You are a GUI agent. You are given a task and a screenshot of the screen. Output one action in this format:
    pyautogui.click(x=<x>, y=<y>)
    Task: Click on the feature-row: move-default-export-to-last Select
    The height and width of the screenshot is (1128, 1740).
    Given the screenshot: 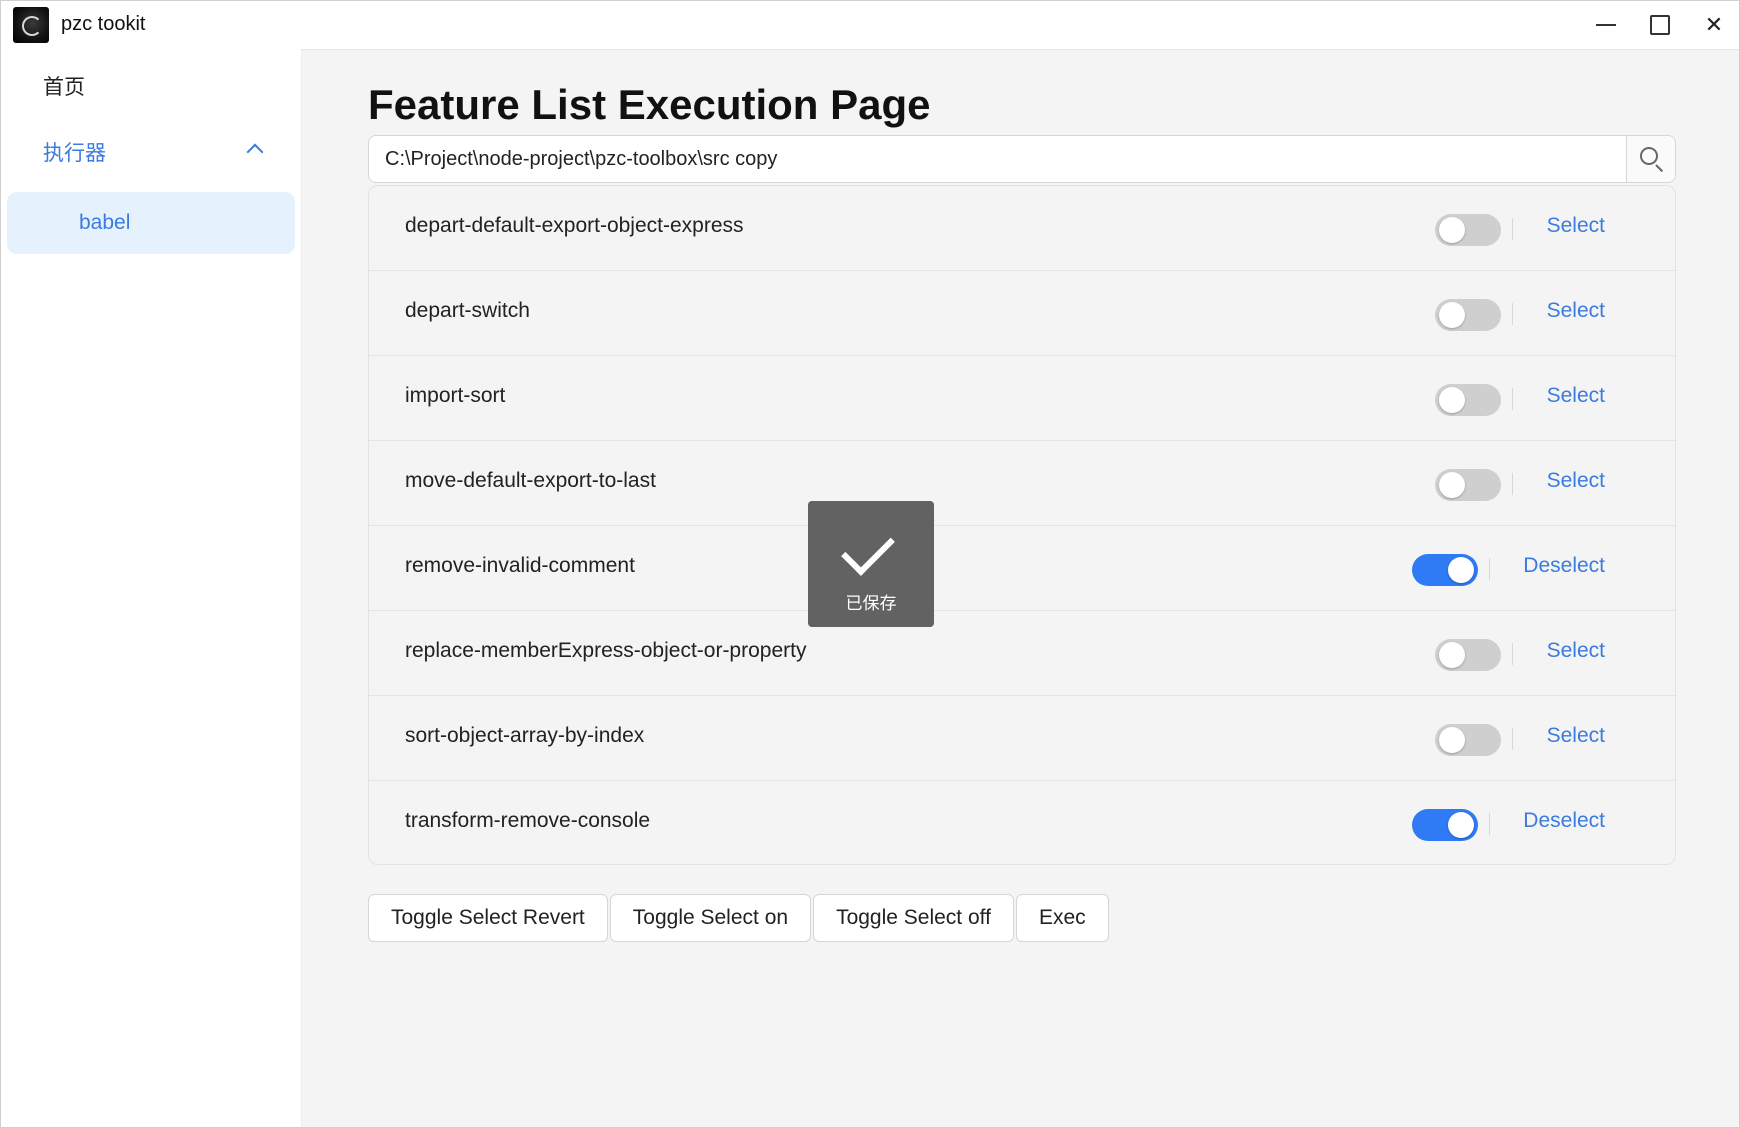 What is the action you would take?
    pyautogui.click(x=1022, y=483)
    